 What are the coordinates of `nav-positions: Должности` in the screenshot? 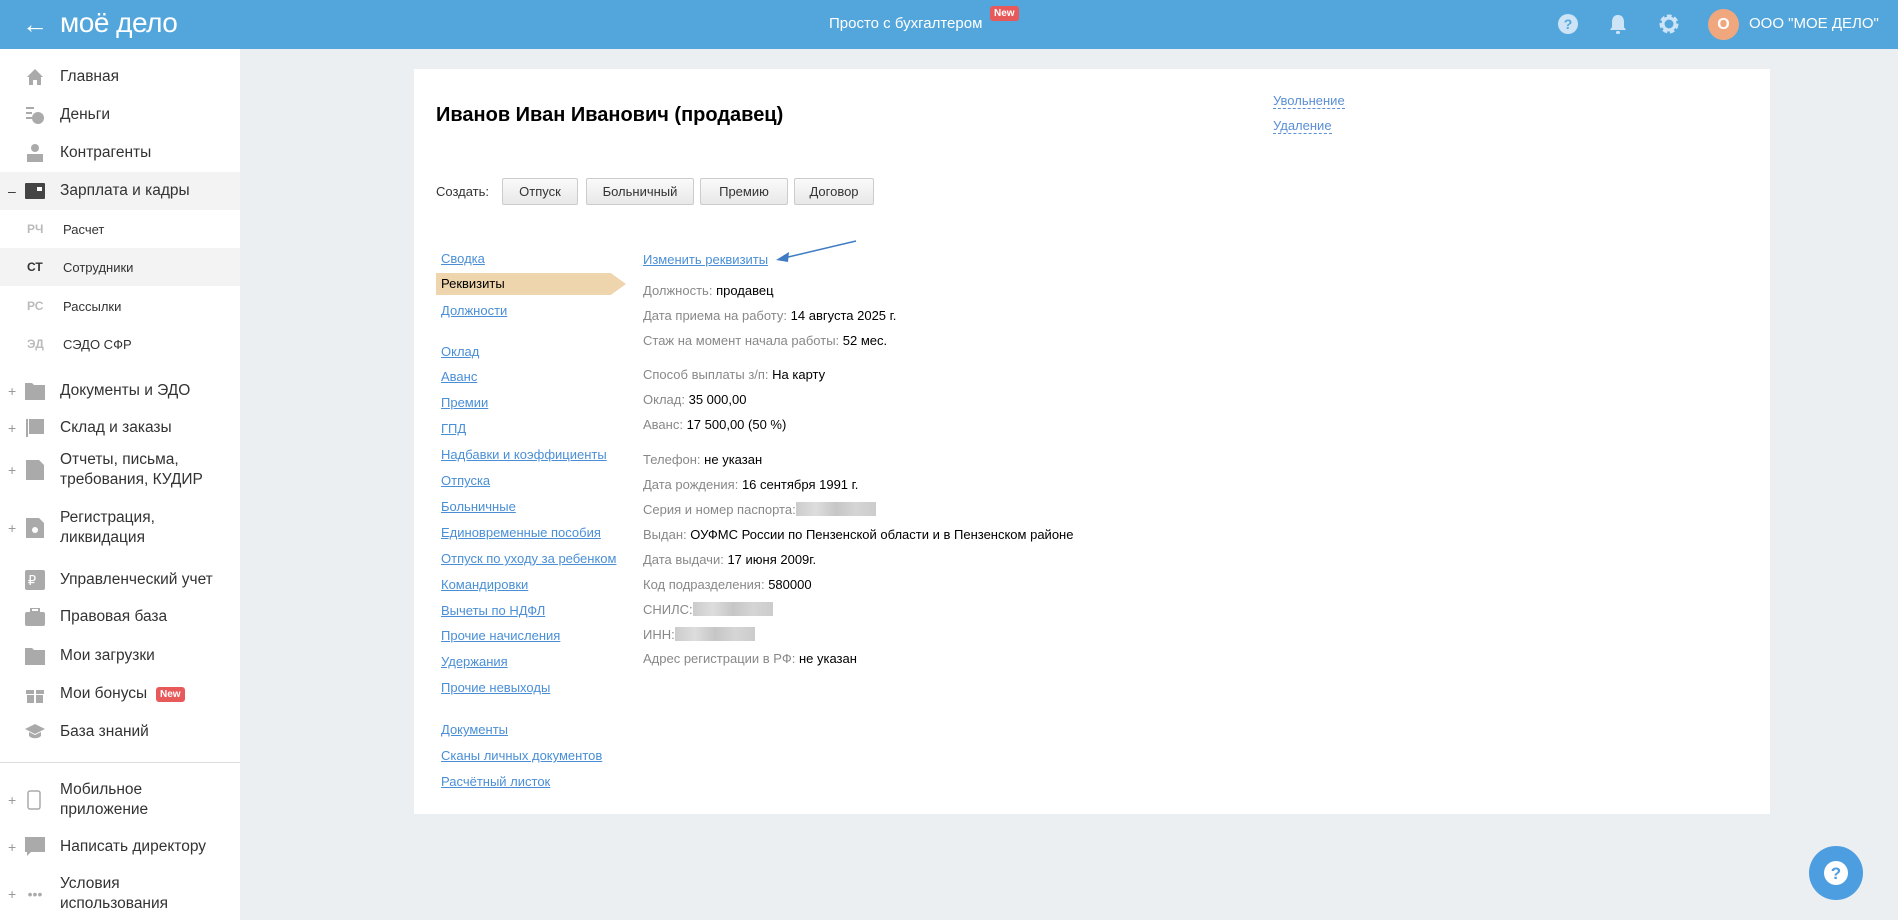 It's located at (474, 310).